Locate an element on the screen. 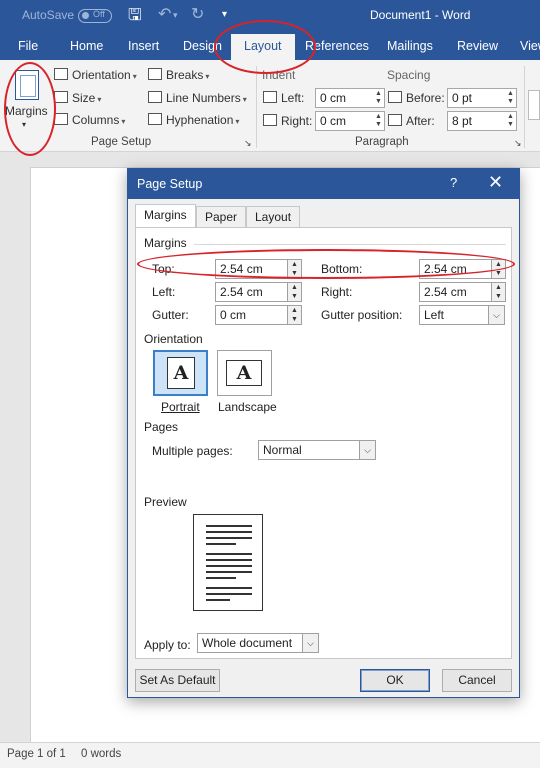 The image size is (540, 768). line-numbers-button: Line Numbers ▾ is located at coordinates (197, 98).